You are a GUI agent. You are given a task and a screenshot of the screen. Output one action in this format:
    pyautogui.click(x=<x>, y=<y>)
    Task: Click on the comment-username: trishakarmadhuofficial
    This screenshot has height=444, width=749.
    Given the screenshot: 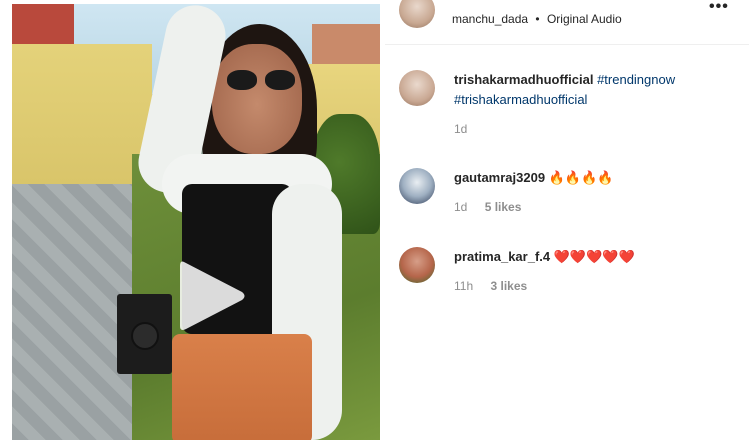 What is the action you would take?
    pyautogui.click(x=523, y=79)
    